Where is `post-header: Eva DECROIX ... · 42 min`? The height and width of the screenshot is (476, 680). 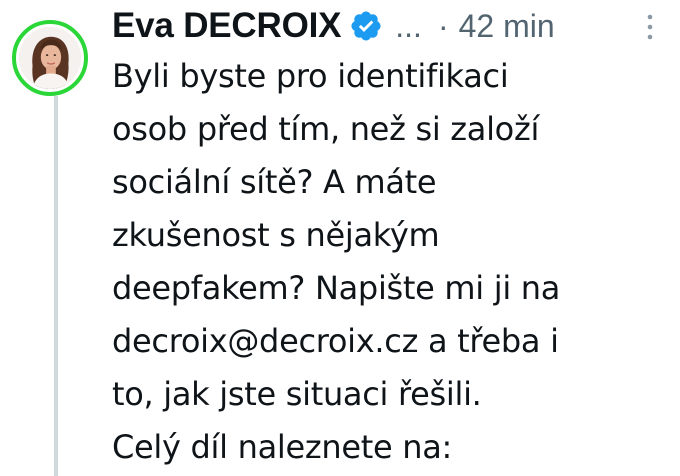 post-header: Eva DECROIX ... · 42 min is located at coordinates (333, 26).